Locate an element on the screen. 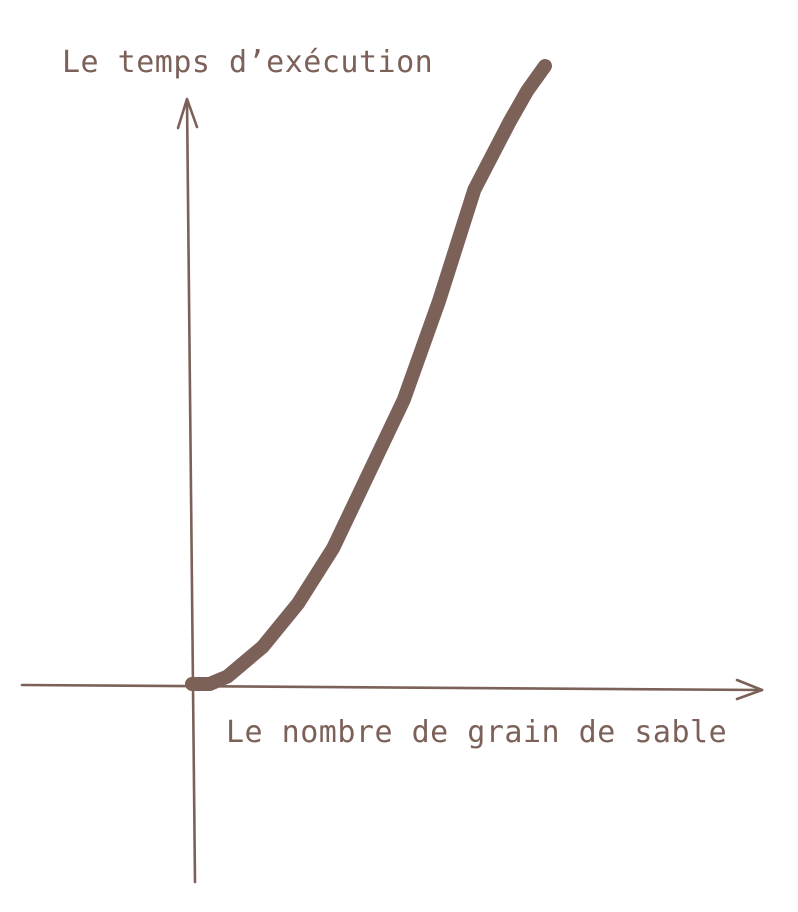 This screenshot has height=912, width=798. x-axis-label: Le nombre de grain de sable is located at coordinates (476, 732).